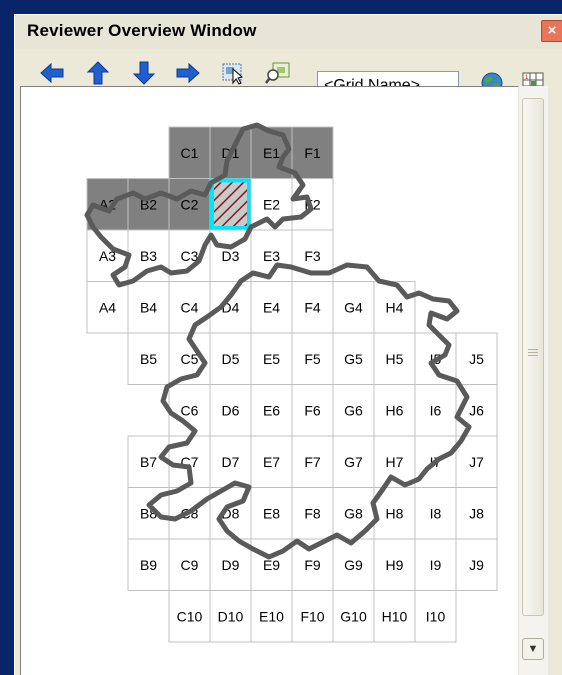 This screenshot has width=562, height=675. I want to click on scrollbar-thumb, so click(533, 357).